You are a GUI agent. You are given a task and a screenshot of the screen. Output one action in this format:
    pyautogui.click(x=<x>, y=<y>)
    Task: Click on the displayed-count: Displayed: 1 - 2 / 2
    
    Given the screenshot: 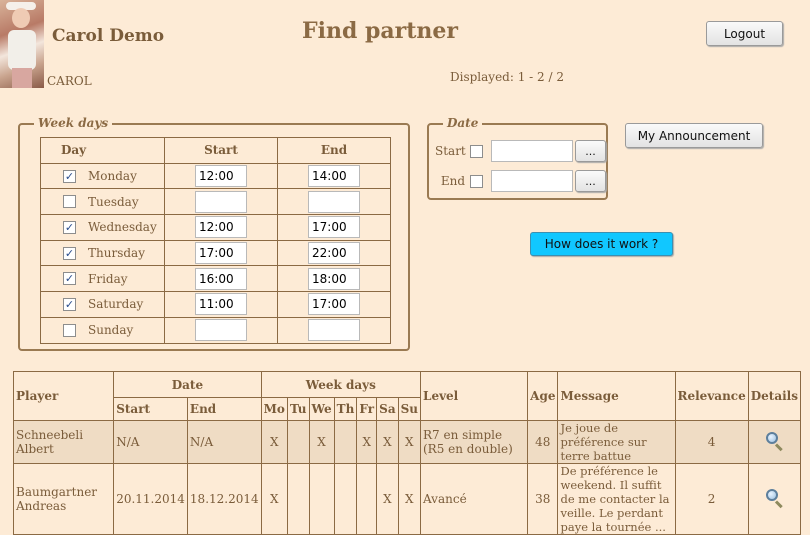 What is the action you would take?
    pyautogui.click(x=507, y=77)
    